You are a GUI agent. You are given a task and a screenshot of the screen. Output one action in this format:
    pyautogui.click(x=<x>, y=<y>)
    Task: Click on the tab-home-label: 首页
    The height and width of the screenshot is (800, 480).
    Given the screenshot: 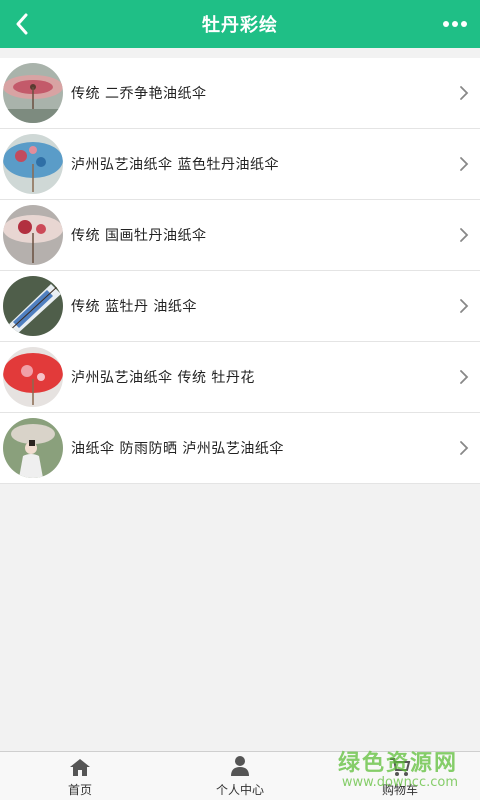 What is the action you would take?
    pyautogui.click(x=79, y=790)
    